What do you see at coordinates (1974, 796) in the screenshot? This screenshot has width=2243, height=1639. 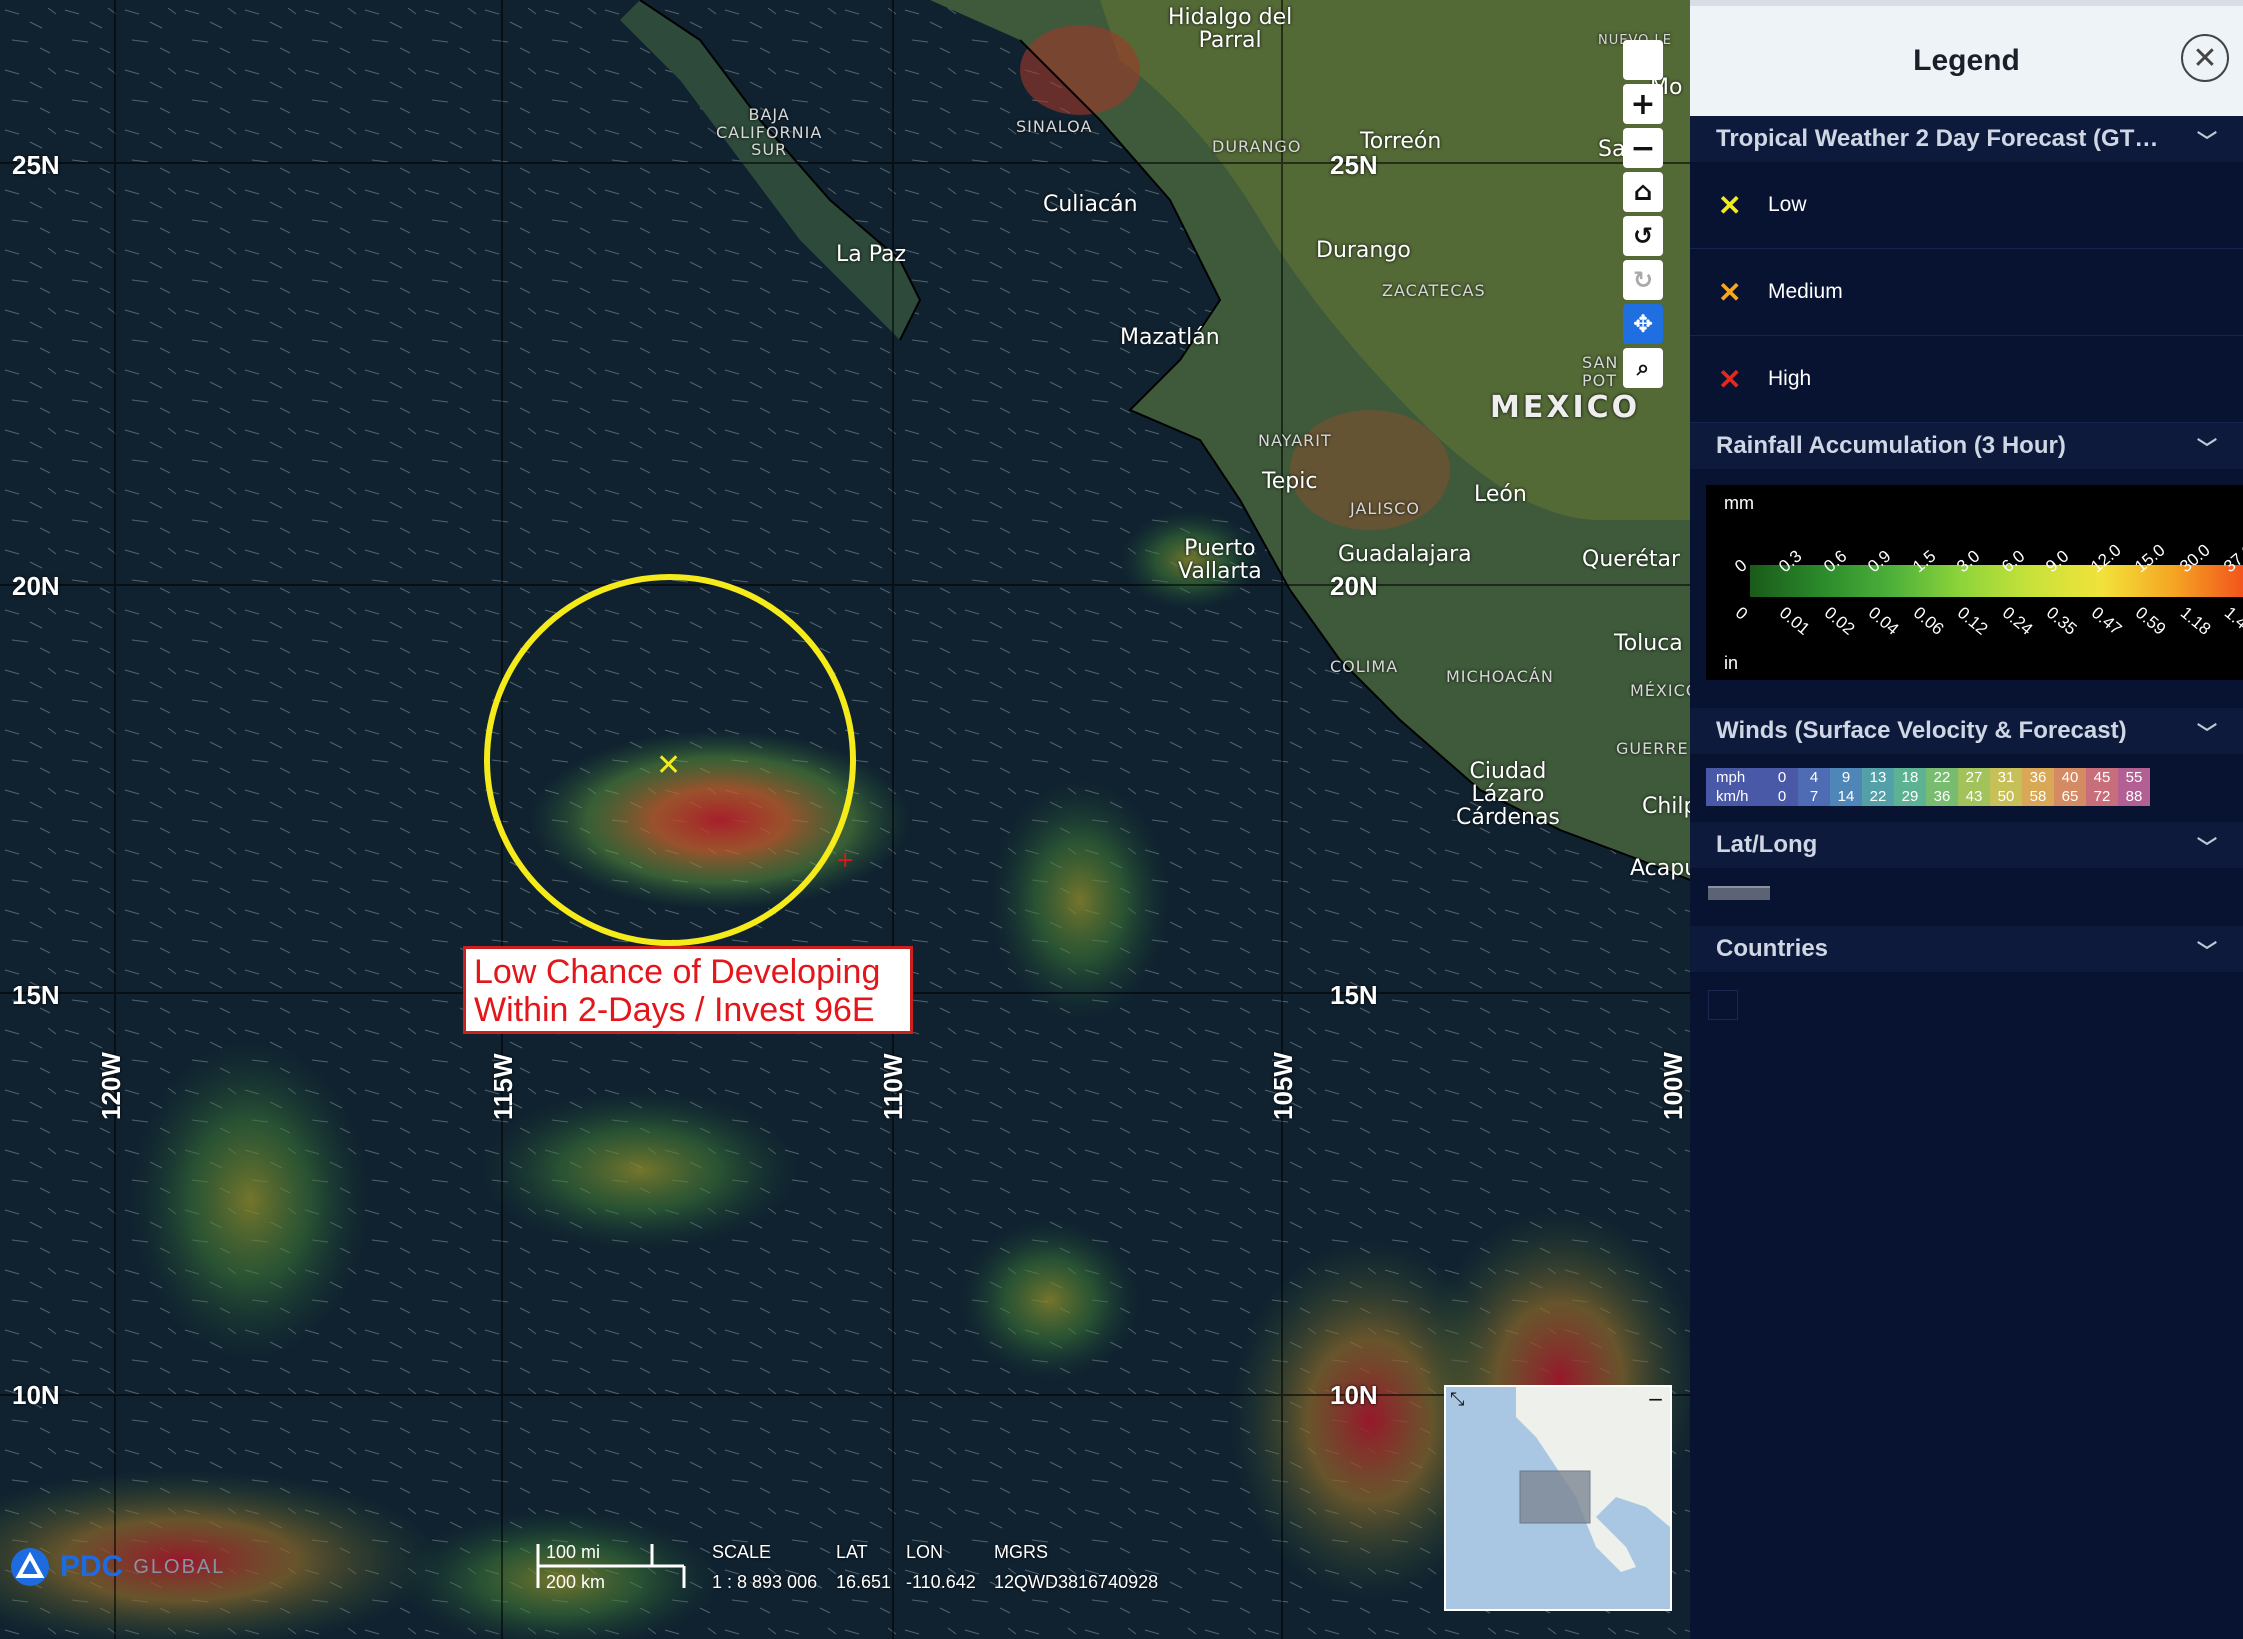 I see `wind-kmh-value: 43` at bounding box center [1974, 796].